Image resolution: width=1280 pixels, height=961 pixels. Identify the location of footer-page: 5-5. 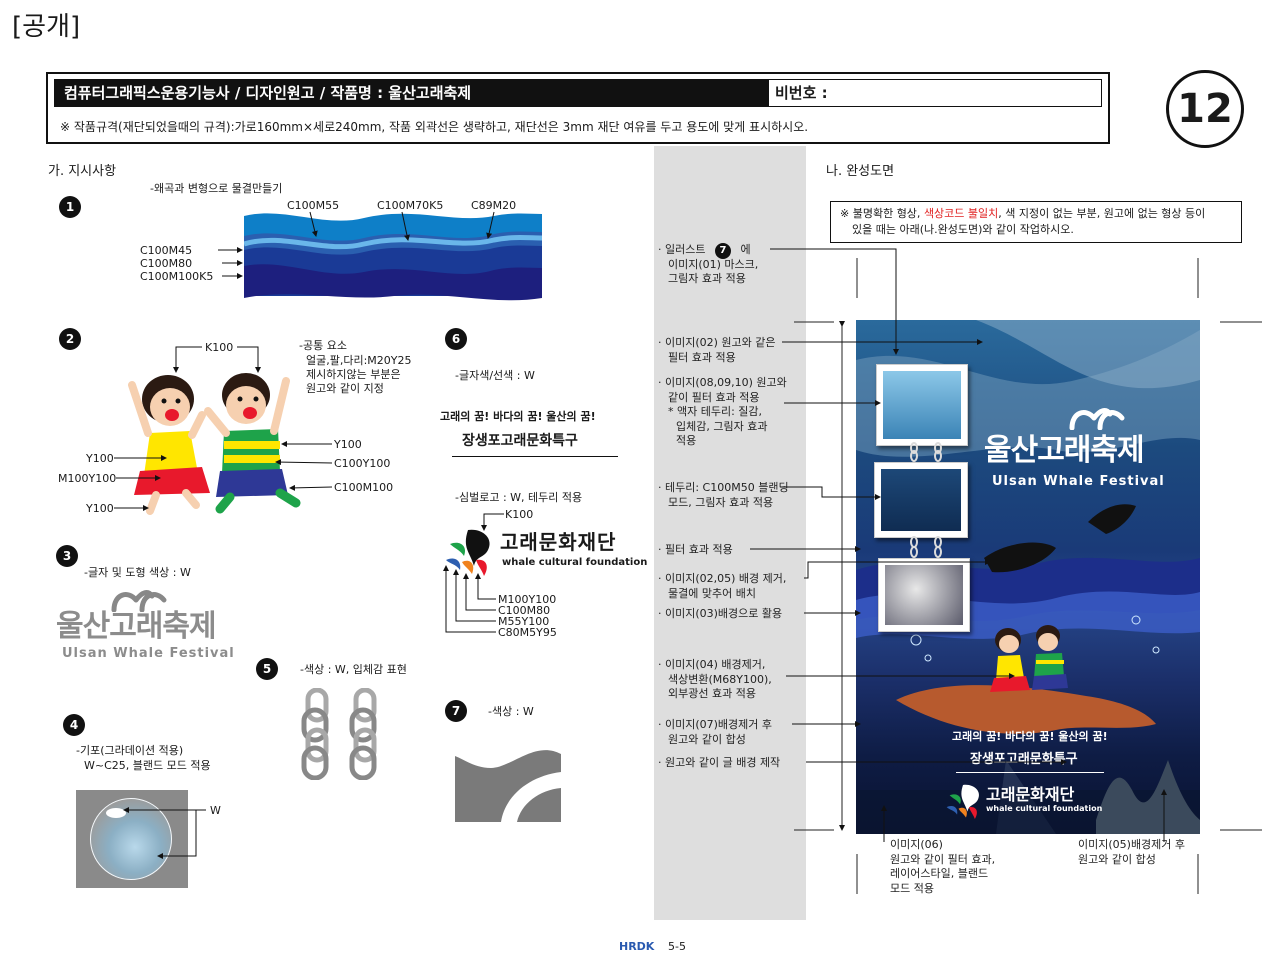
(677, 946).